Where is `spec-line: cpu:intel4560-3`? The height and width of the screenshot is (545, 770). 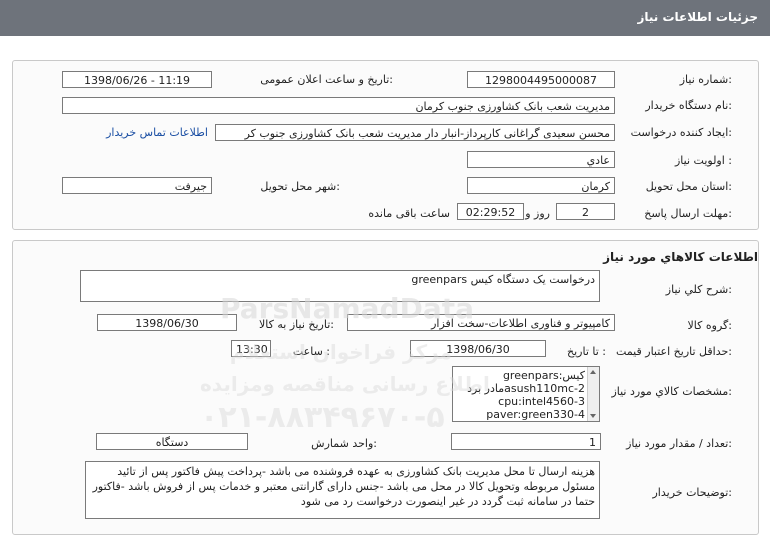 spec-line: cpu:intel4560-3 is located at coordinates (541, 401).